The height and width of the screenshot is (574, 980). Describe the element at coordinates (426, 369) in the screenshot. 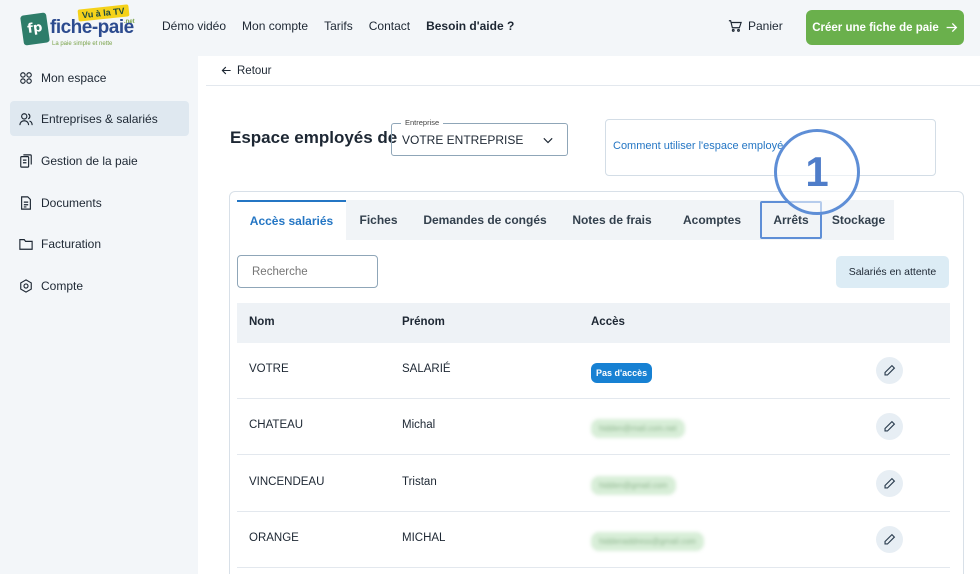

I see `cell-prenom: SALARIÉ` at that location.